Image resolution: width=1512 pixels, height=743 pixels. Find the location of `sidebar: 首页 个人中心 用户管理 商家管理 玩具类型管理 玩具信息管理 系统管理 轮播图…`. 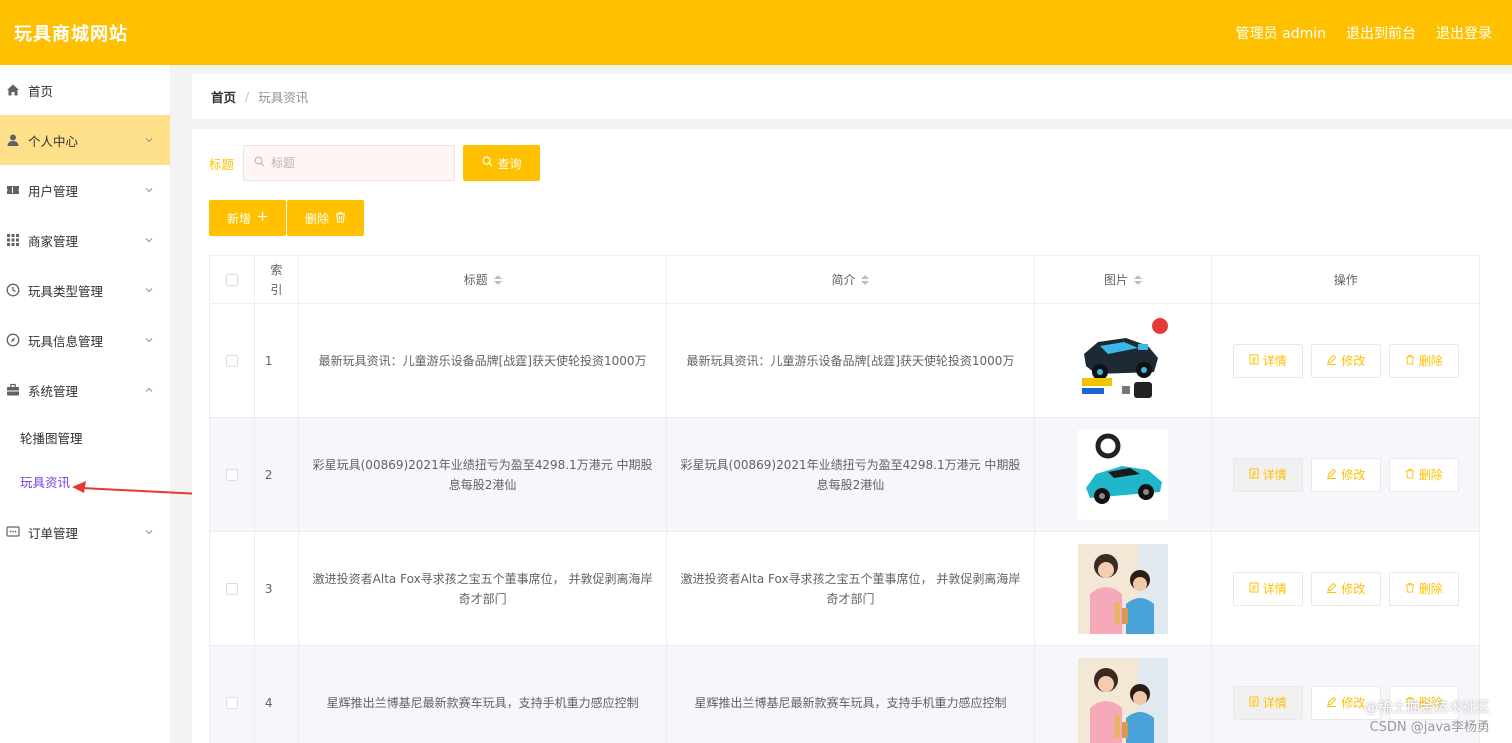

sidebar: 首页 个人中心 用户管理 商家管理 玩具类型管理 玩具信息管理 系统管理 轮播图… is located at coordinates (85, 404).